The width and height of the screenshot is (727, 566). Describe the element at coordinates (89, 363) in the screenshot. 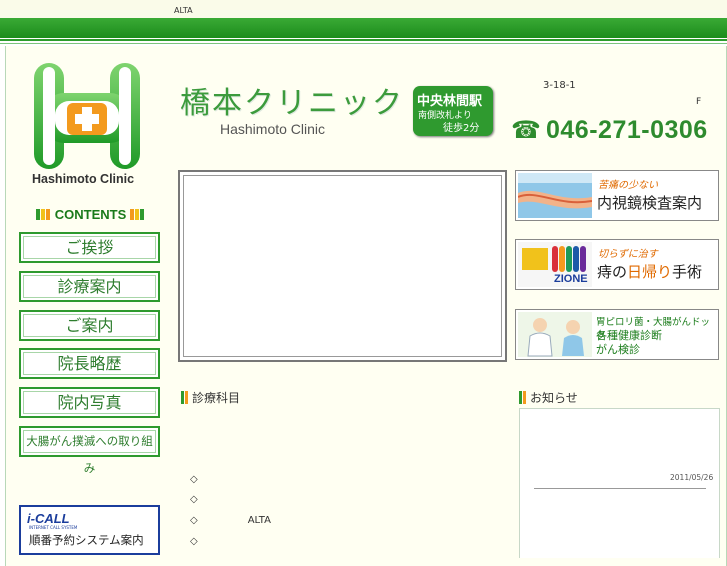

I see `nav-director-profile: 院長略歴` at that location.